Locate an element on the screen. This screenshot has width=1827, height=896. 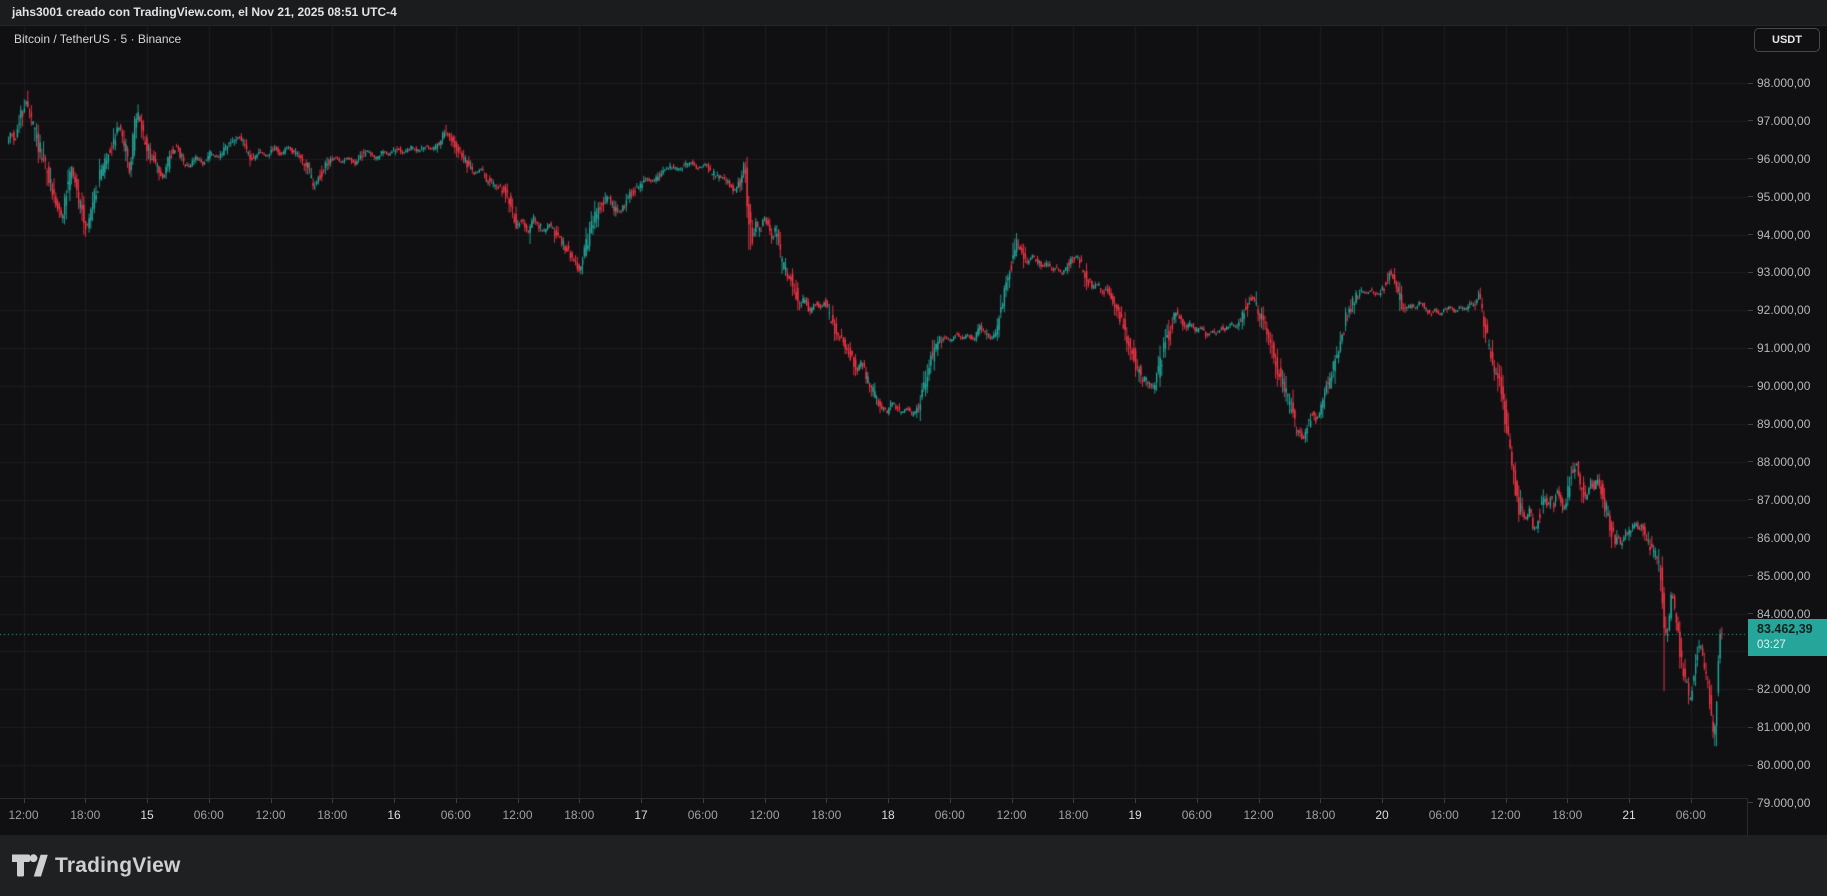
time-tick-label: 20 is located at coordinates (1382, 815).